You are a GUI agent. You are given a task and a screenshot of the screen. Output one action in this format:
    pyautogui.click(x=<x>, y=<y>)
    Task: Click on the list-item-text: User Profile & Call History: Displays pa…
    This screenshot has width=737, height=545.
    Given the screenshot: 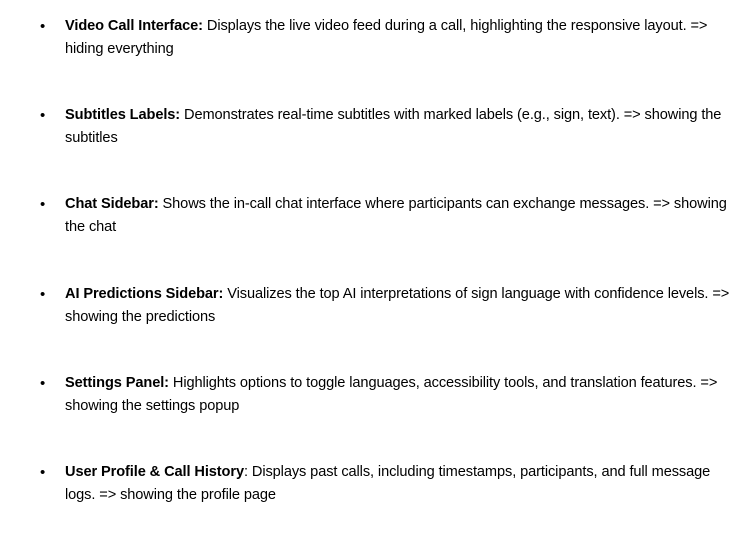 What is the action you would take?
    pyautogui.click(x=401, y=484)
    